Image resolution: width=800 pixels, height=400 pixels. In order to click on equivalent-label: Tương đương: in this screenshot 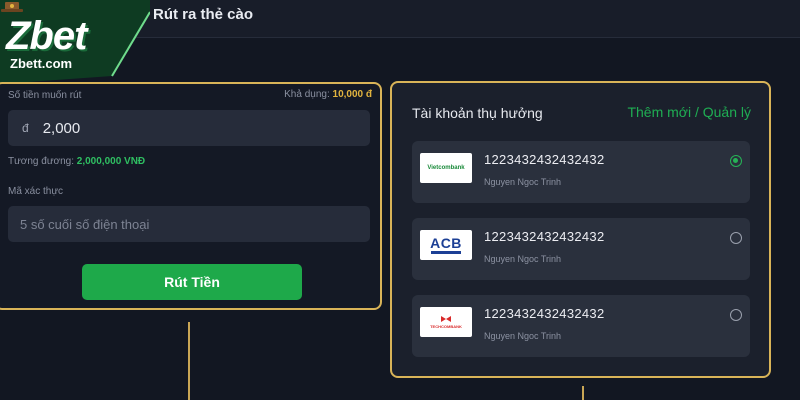, I will do `click(41, 161)`.